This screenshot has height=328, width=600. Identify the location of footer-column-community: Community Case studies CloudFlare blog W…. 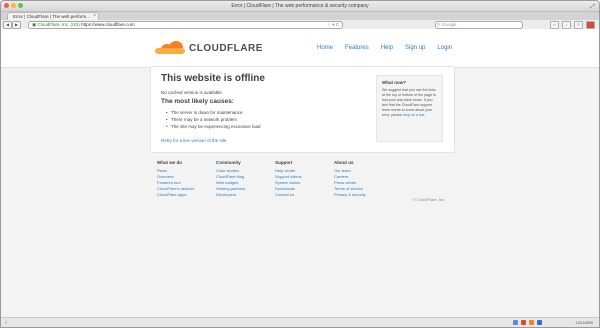
(245, 179).